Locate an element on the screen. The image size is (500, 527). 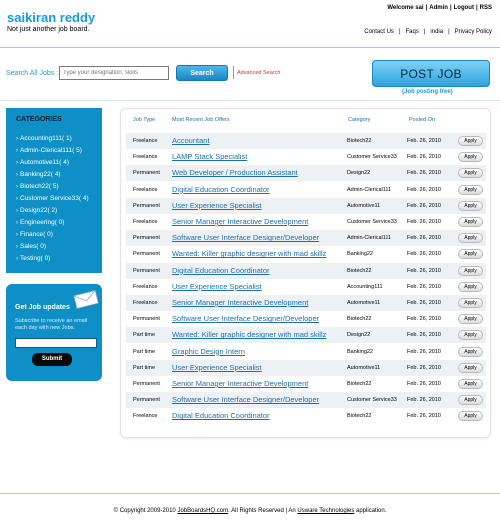
footer-company-link: Usware Technologies is located at coordinates (325, 511).